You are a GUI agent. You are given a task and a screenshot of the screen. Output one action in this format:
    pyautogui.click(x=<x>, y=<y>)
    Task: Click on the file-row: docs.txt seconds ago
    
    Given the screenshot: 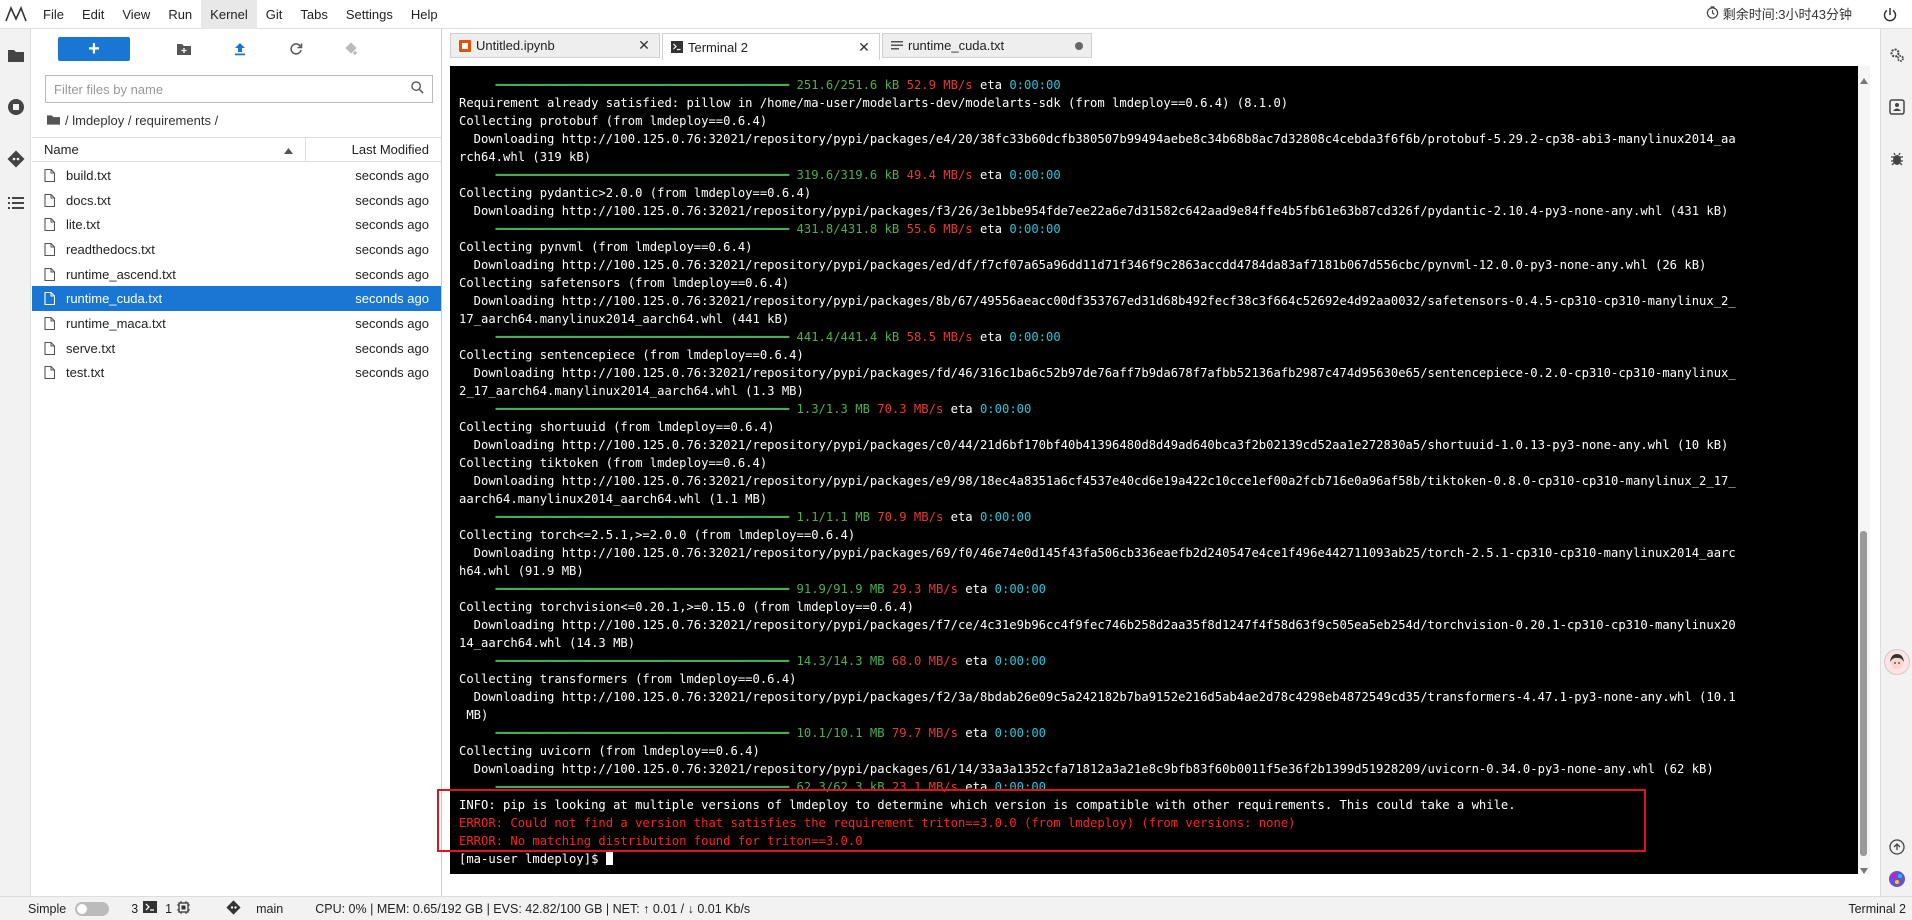 What is the action you would take?
    pyautogui.click(x=236, y=200)
    